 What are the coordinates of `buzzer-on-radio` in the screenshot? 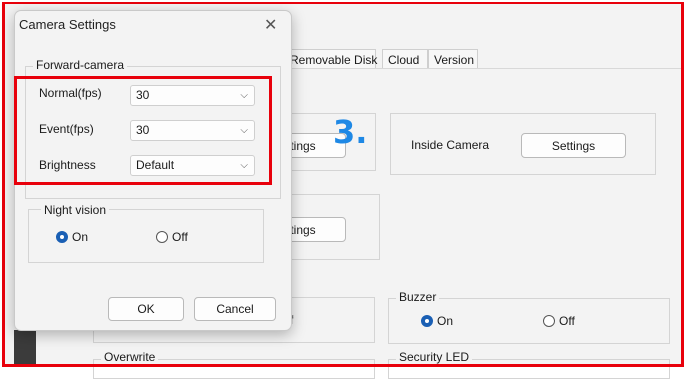 It's located at (427, 321).